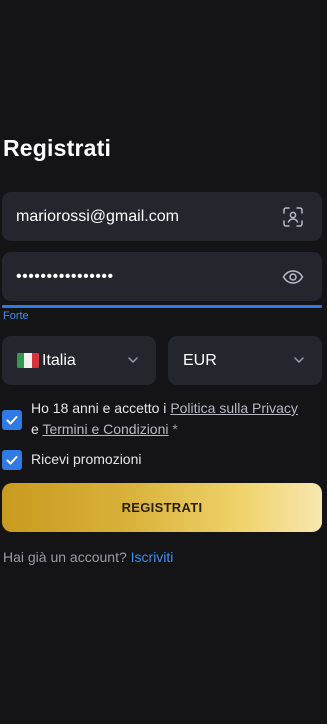 The image size is (327, 724). What do you see at coordinates (97, 216) in the screenshot?
I see `email-value: mariorossi@gmail.com` at bounding box center [97, 216].